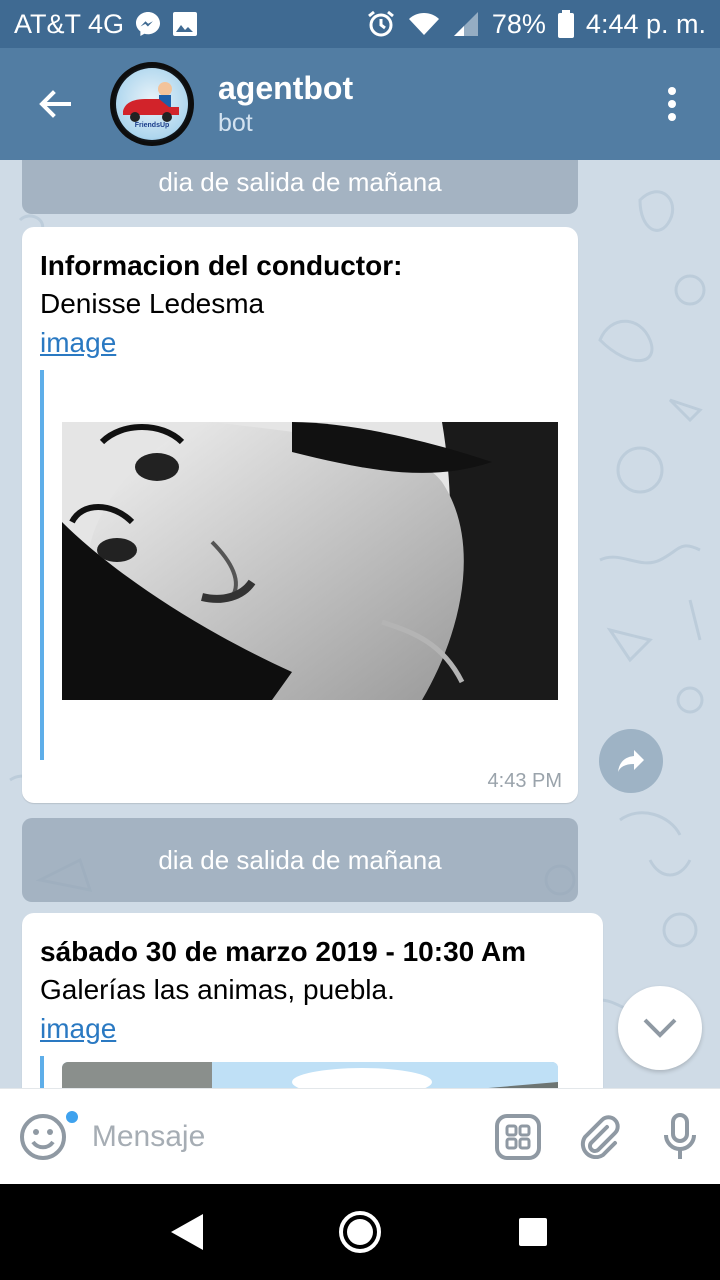 This screenshot has width=720, height=1280. What do you see at coordinates (152, 125) in the screenshot?
I see `avatar-logo-text: FriendsUp` at bounding box center [152, 125].